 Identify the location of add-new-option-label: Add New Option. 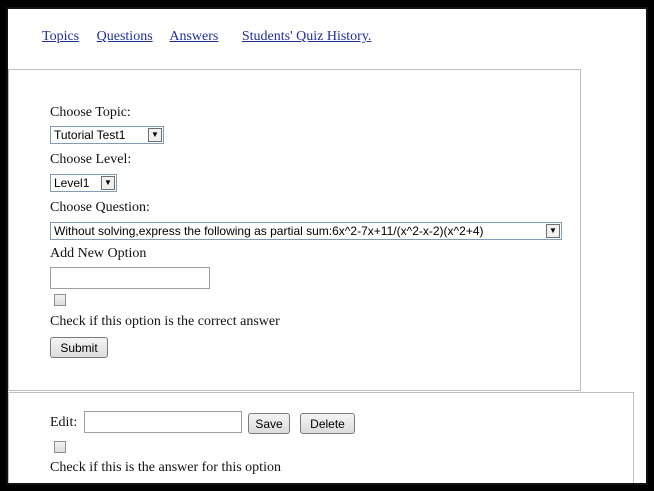
(98, 253).